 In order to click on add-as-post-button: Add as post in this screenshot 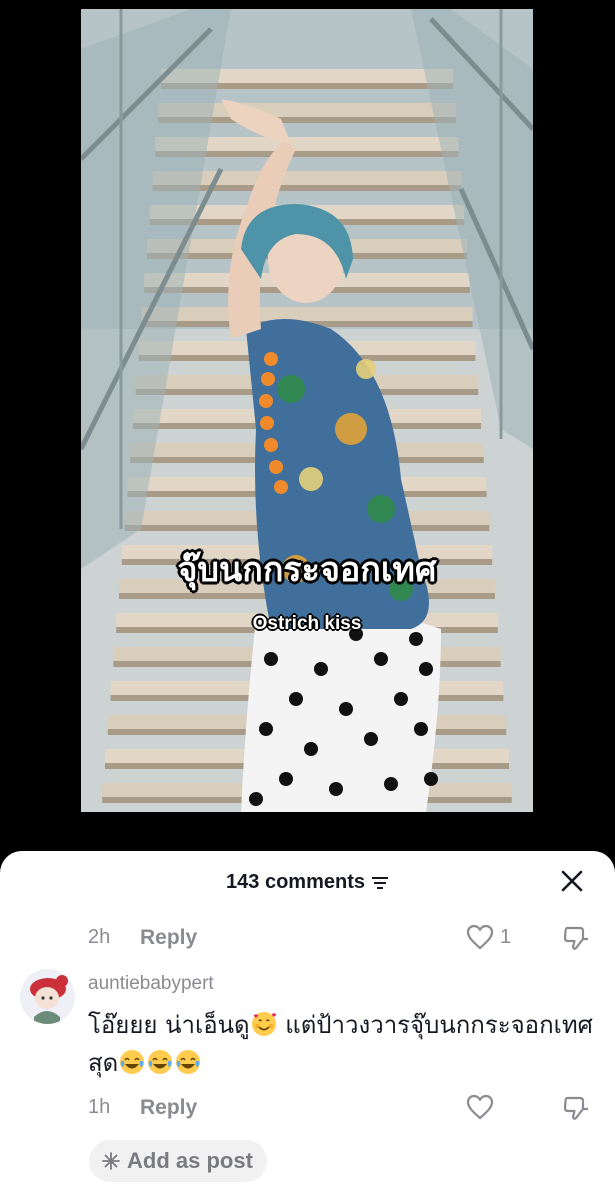, I will do `click(178, 1161)`.